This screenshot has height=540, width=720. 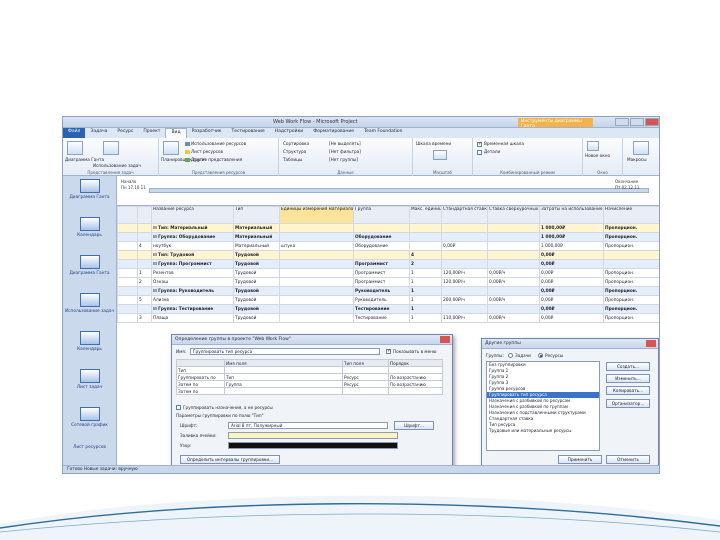 I want to click on other-views-button: Другие представления, so click(x=213, y=159).